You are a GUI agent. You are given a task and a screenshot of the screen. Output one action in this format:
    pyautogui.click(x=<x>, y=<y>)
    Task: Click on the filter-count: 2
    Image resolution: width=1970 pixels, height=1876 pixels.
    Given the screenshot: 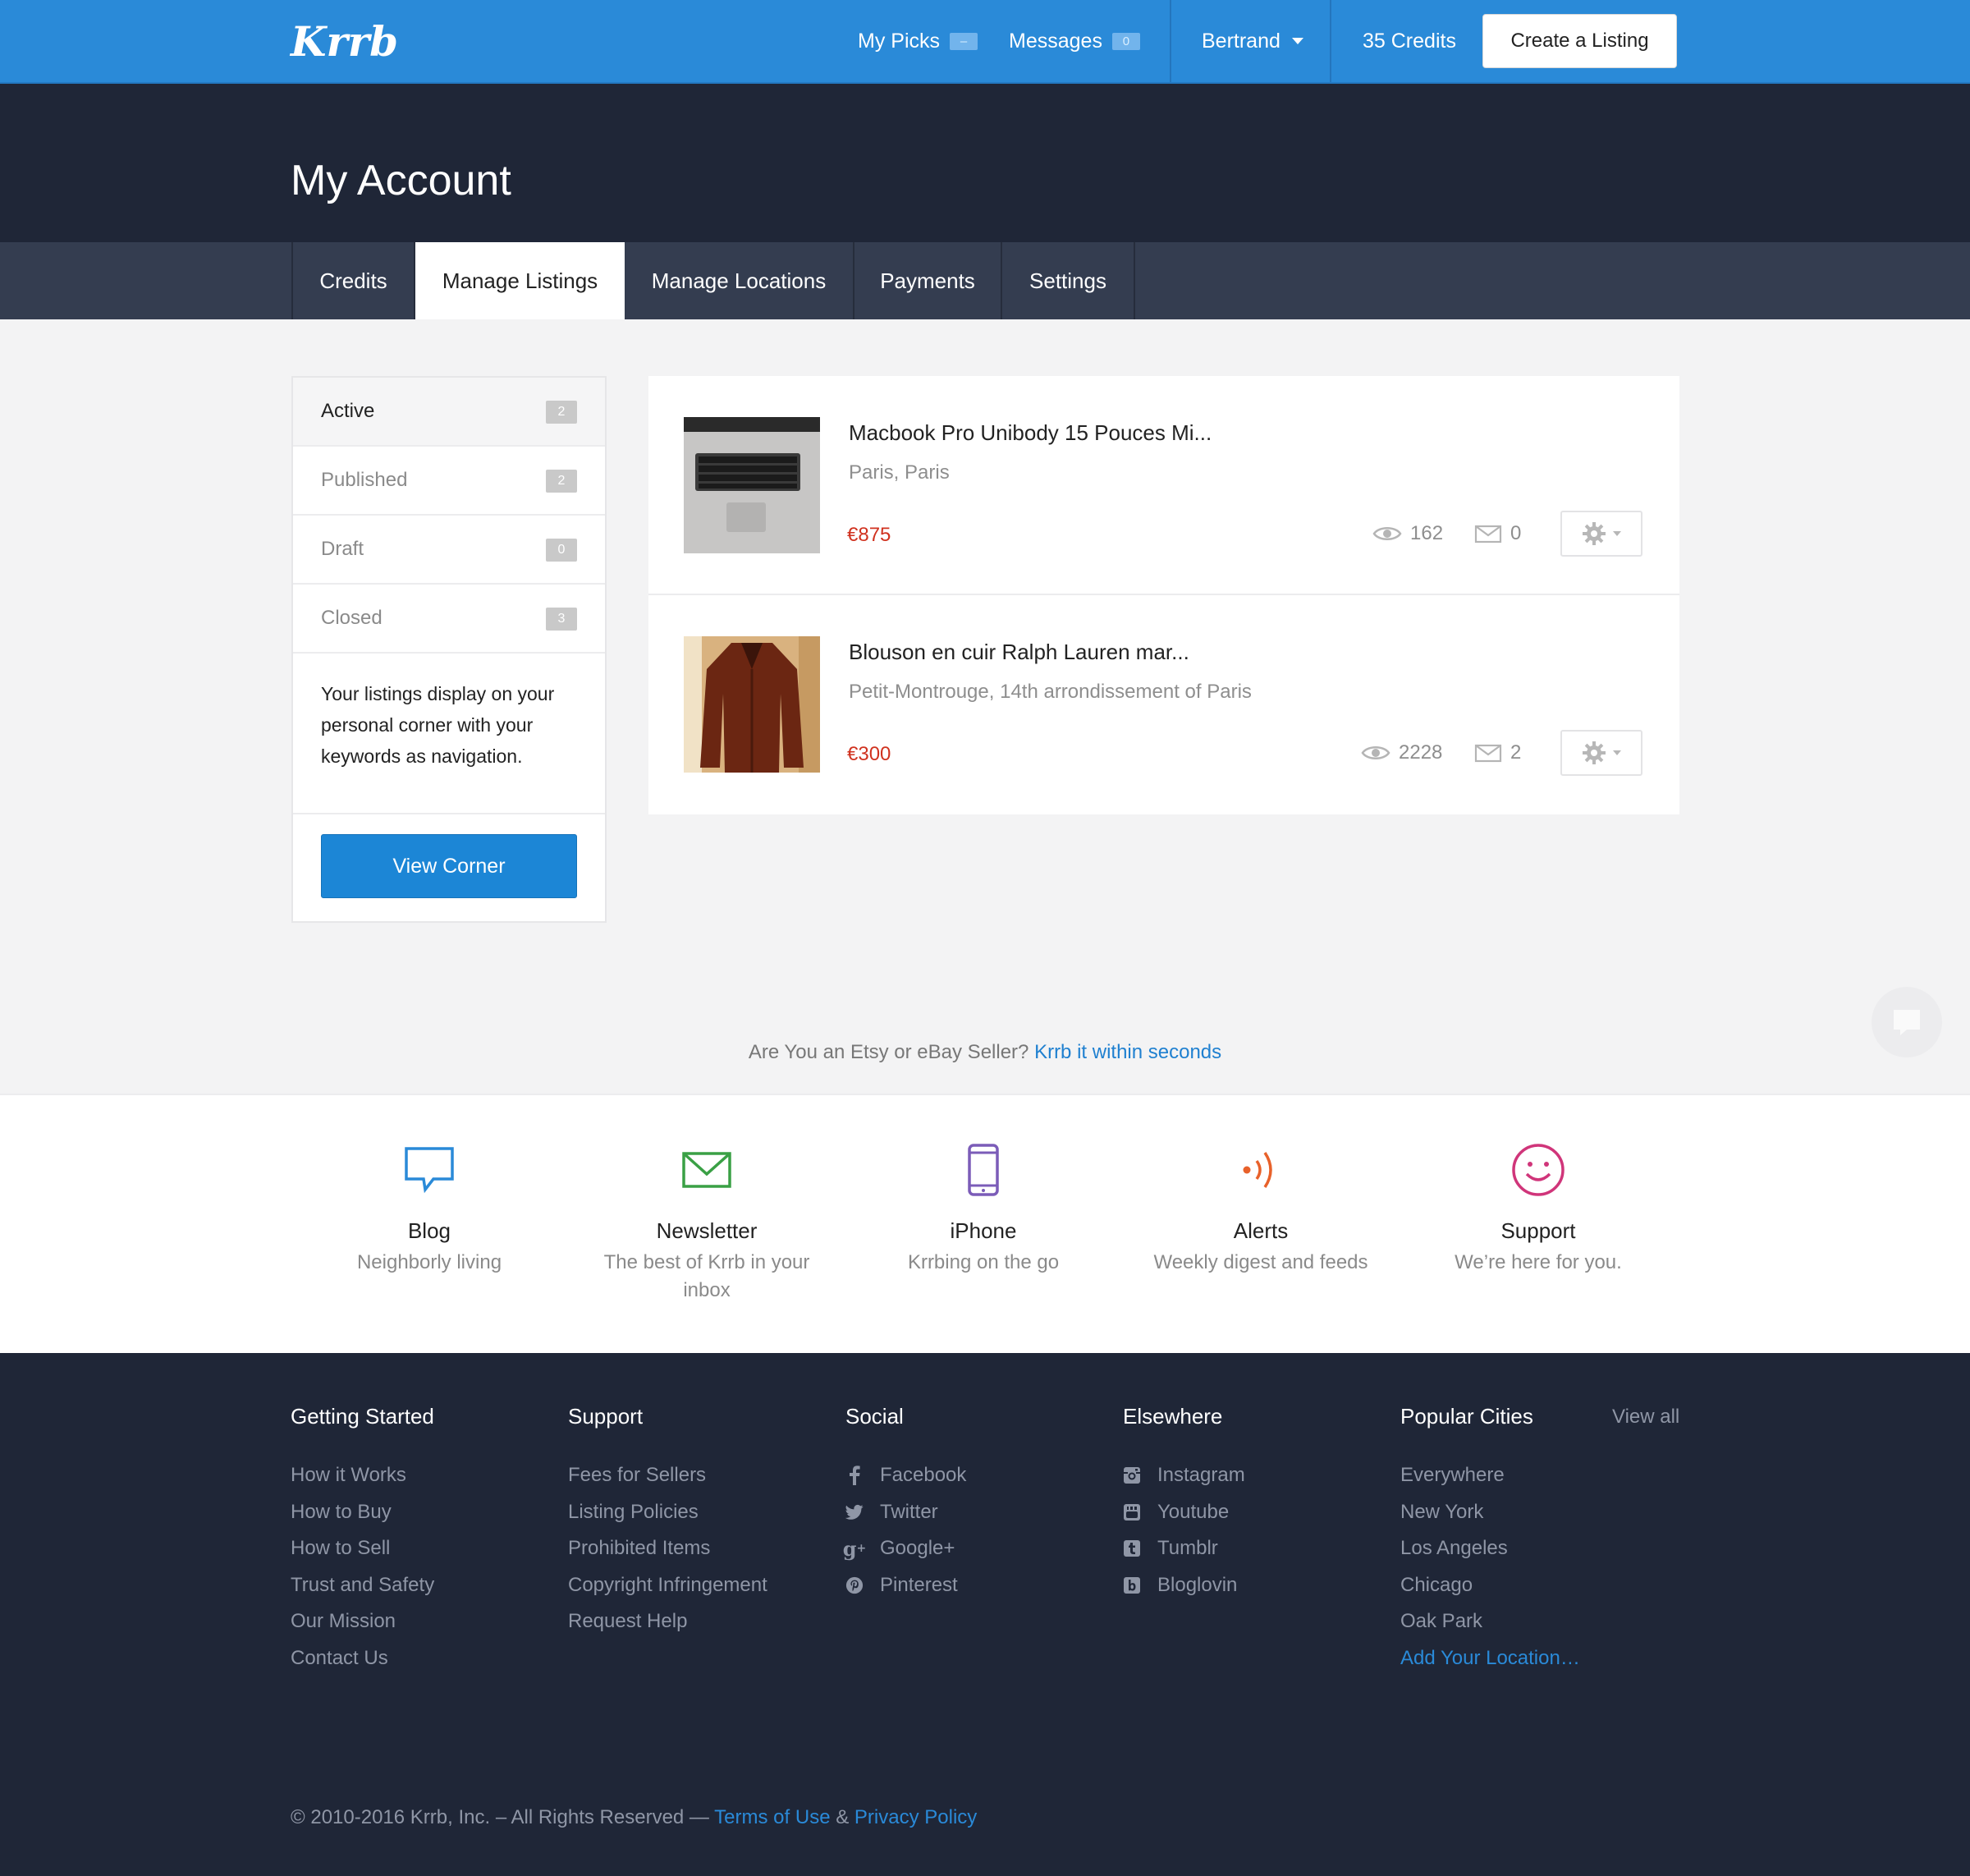 What is the action you would take?
    pyautogui.click(x=562, y=412)
    